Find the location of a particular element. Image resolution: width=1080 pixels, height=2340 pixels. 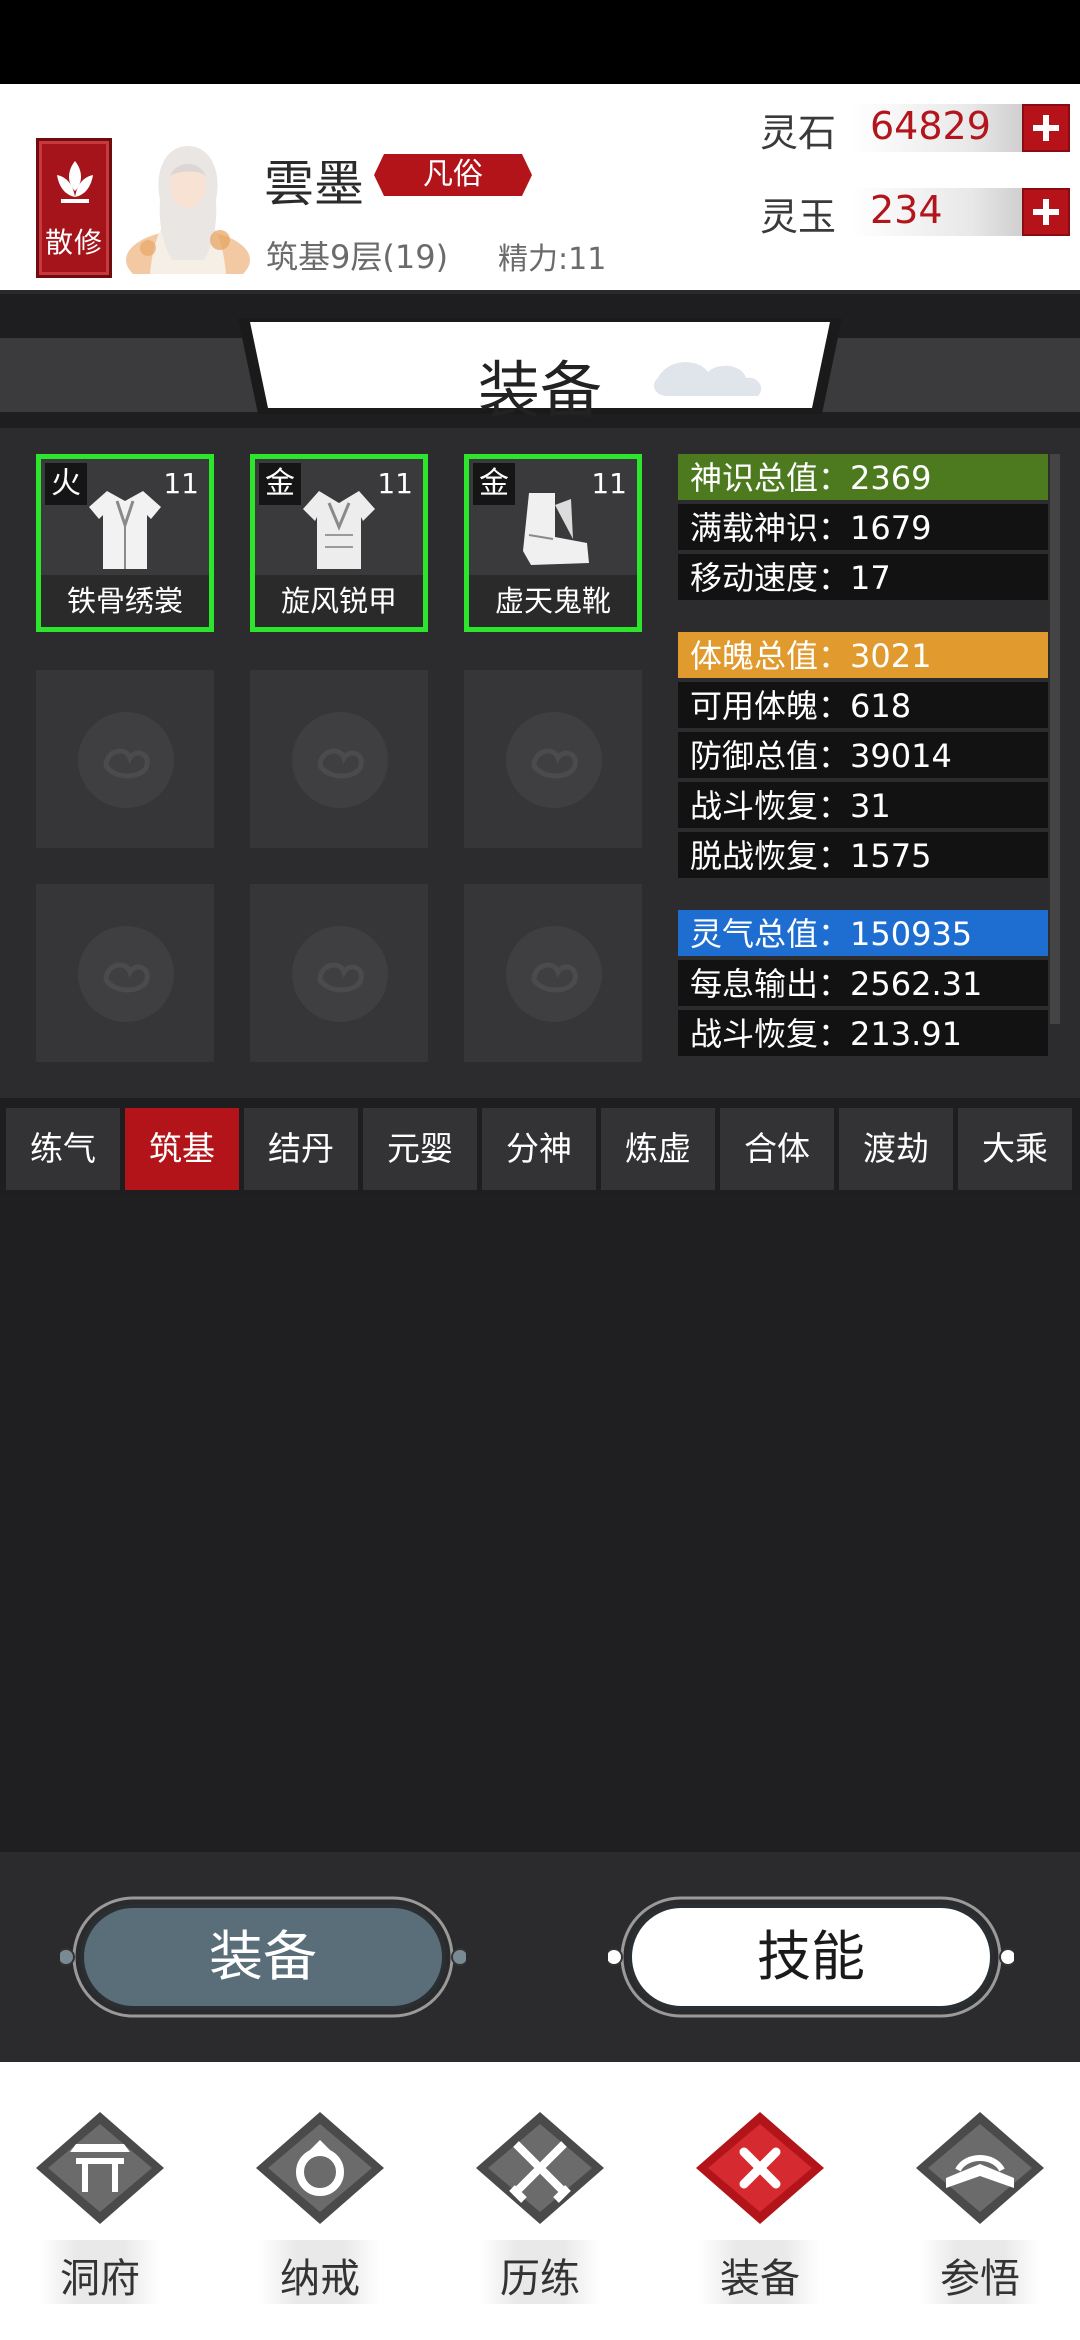

nav-equipment: 装备 is located at coordinates (760, 2208).